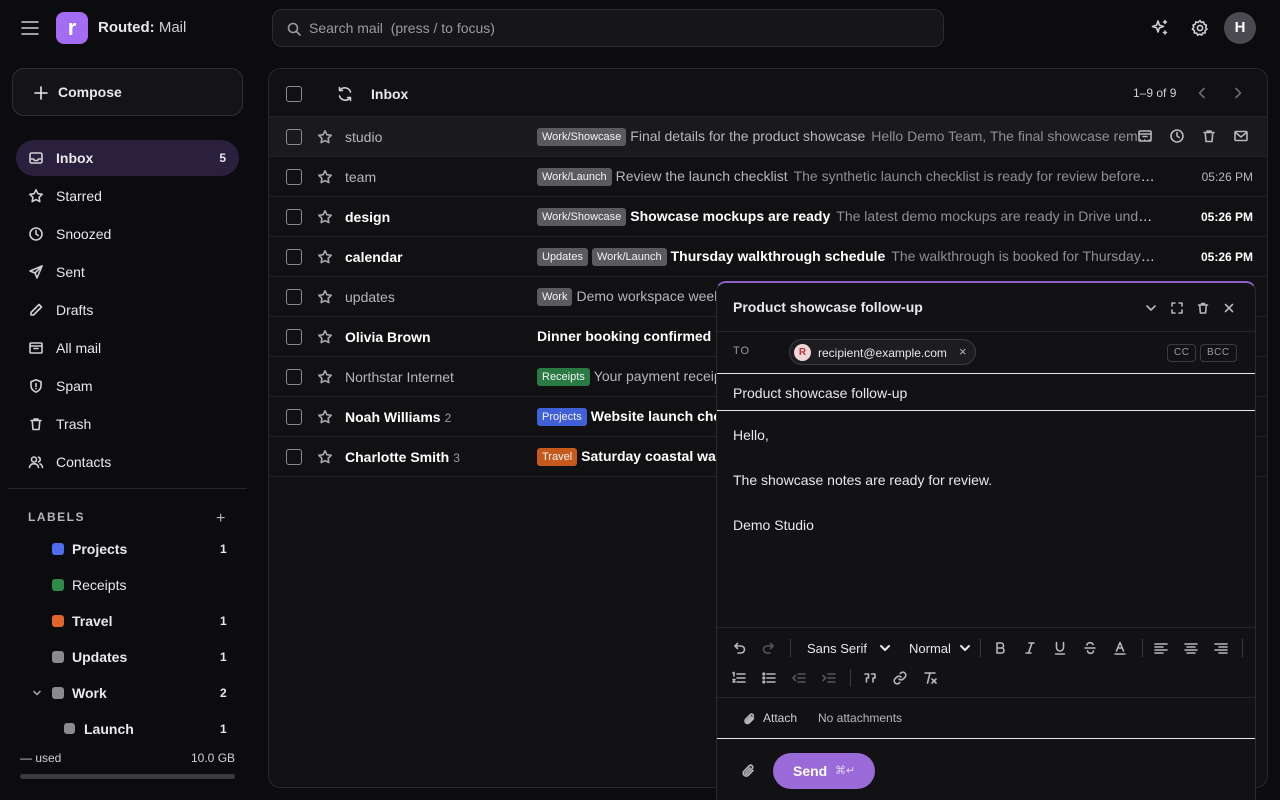 The image size is (1280, 800). What do you see at coordinates (1202, 93) in the screenshot?
I see `chevron-left-icon` at bounding box center [1202, 93].